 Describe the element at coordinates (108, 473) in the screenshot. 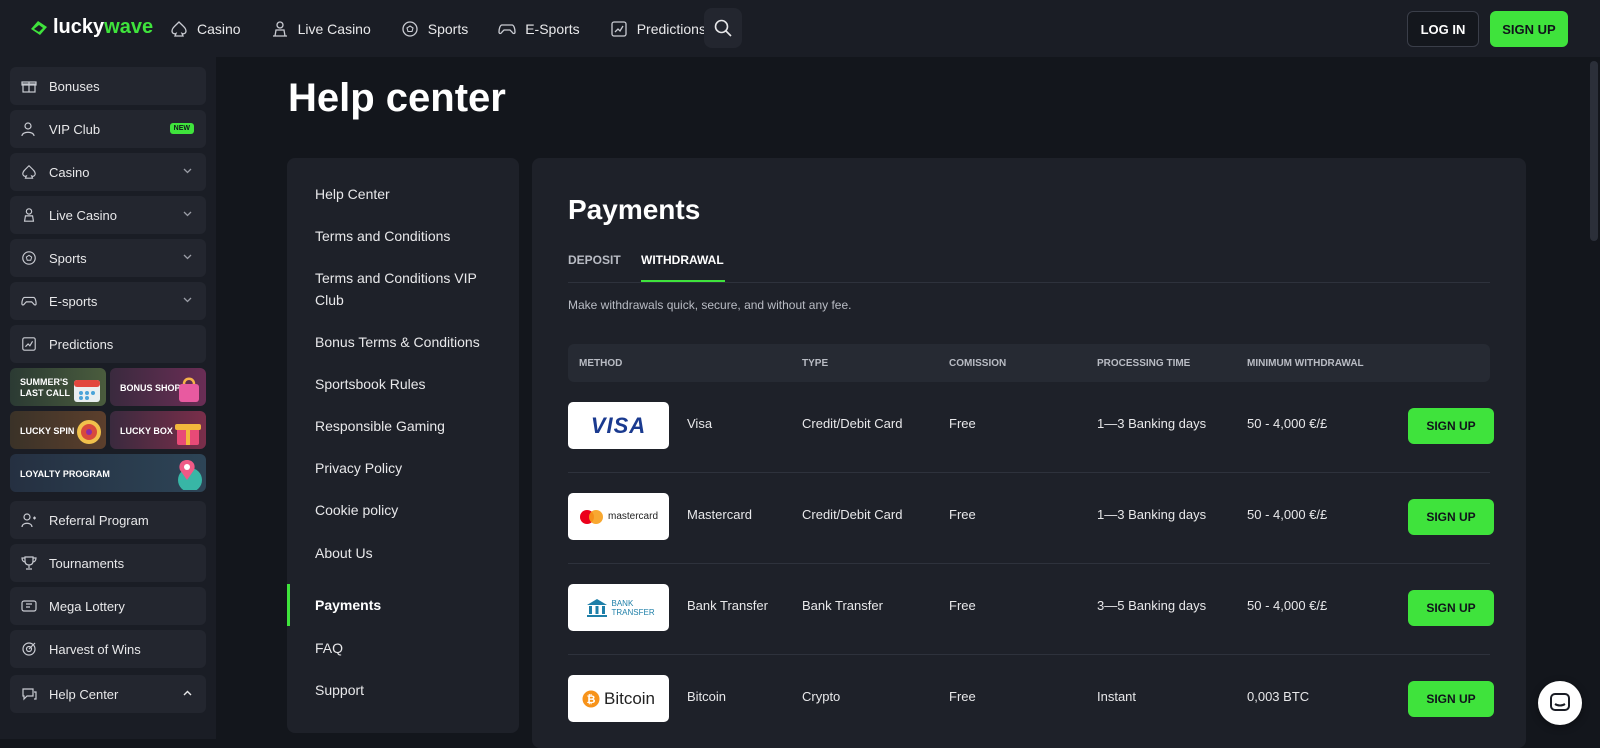

I see `promo-loyalty-program: LOYALTY PROGRAM` at that location.